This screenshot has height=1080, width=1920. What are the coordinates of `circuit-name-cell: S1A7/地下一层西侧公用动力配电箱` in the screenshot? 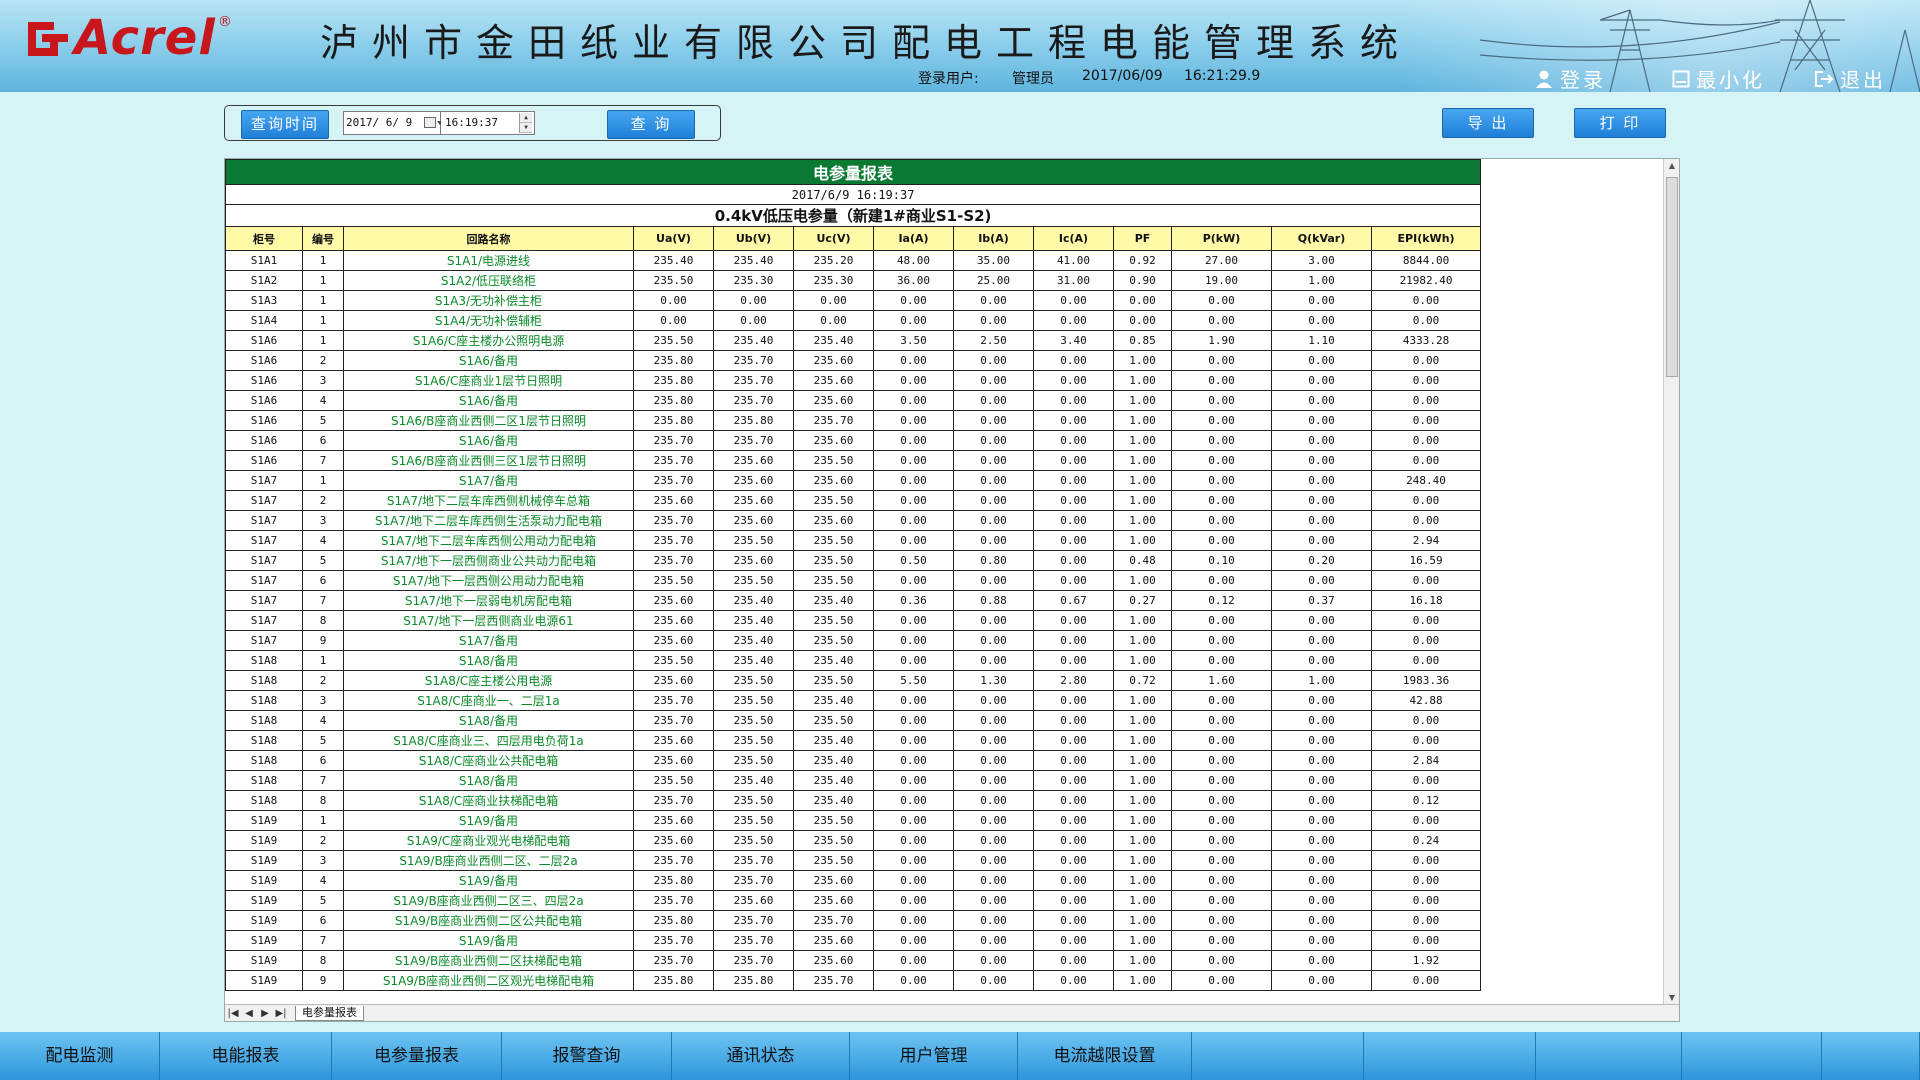 It's located at (488, 580).